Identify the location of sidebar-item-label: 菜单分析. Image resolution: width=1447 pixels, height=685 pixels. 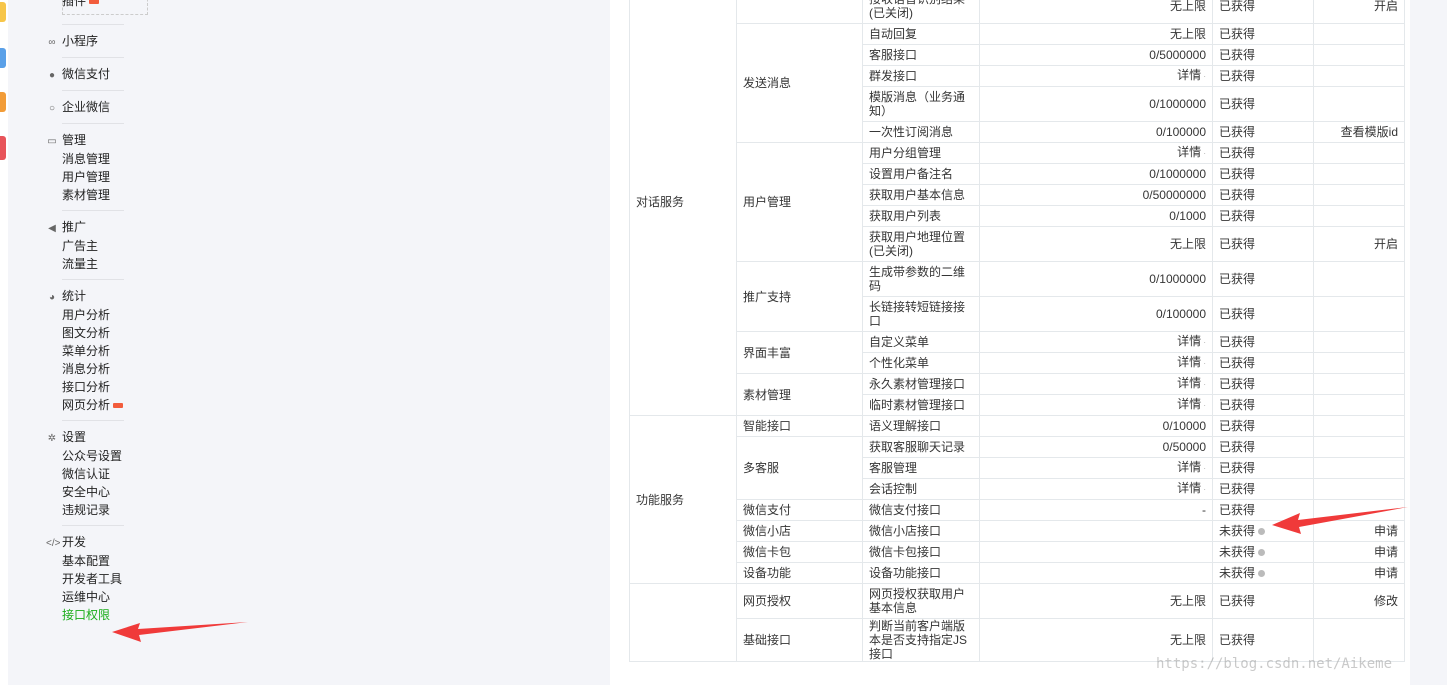
(86, 351).